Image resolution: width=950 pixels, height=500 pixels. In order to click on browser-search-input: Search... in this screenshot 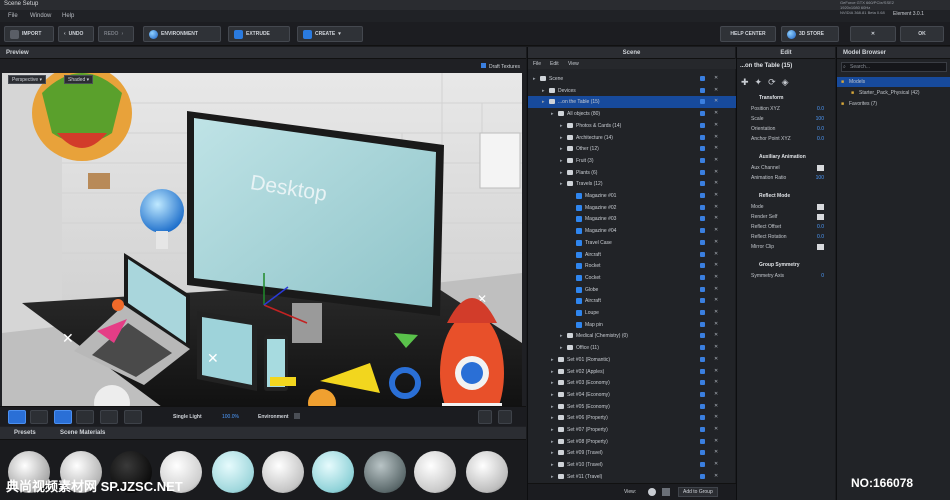, I will do `click(894, 67)`.